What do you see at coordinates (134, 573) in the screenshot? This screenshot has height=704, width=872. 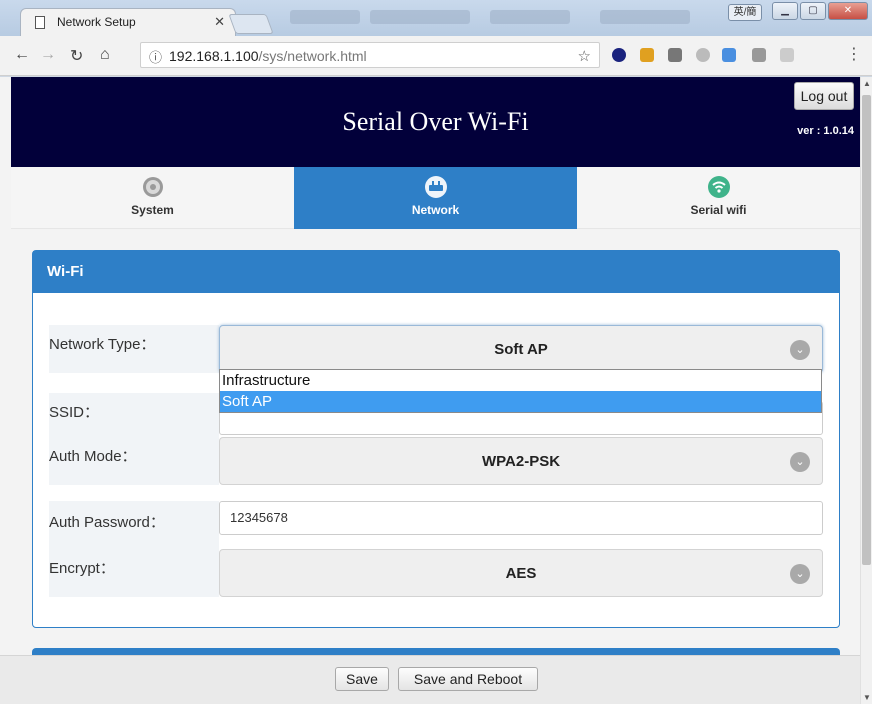 I see `encrypt-label: Encrypt：` at bounding box center [134, 573].